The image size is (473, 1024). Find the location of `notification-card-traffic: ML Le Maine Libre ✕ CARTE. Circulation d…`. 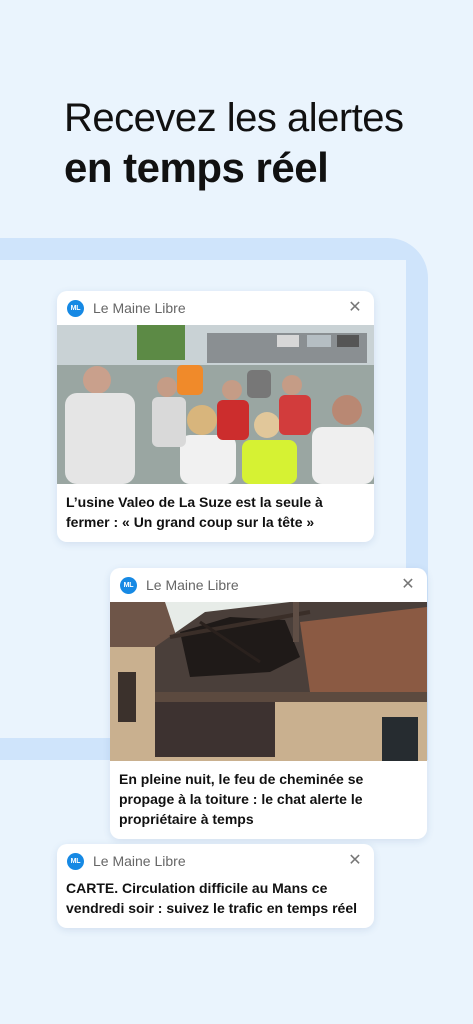

notification-card-traffic: ML Le Maine Libre ✕ CARTE. Circulation d… is located at coordinates (215, 886).